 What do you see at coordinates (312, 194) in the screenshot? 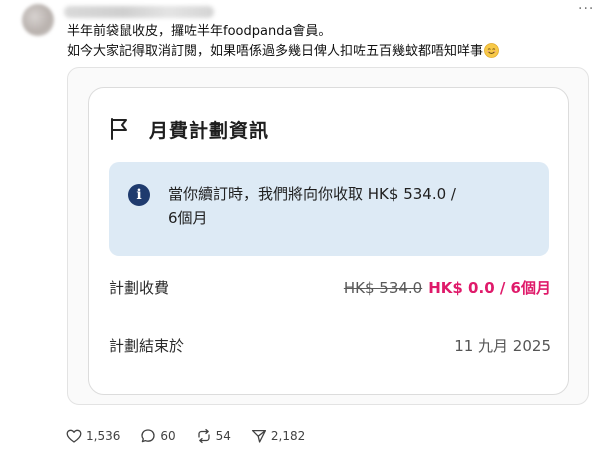
I see `renewal-notice-line-1: 當你續訂時，我們將向你收取 HK$ 534.0 /` at bounding box center [312, 194].